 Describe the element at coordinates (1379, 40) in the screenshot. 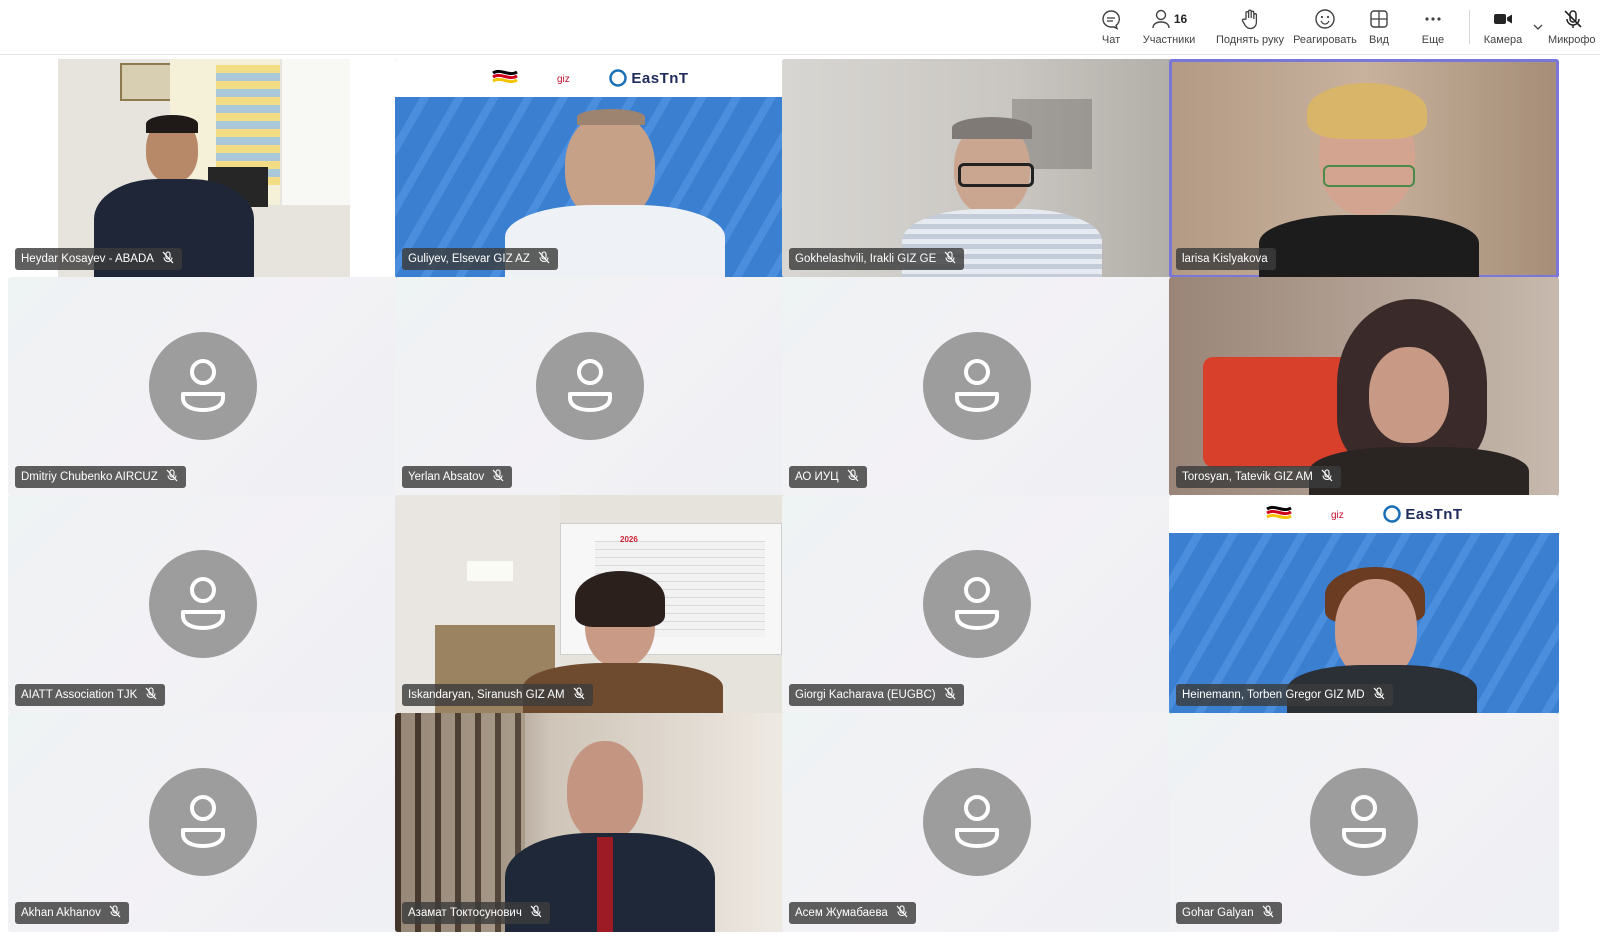

I see `view-label: Вид` at that location.